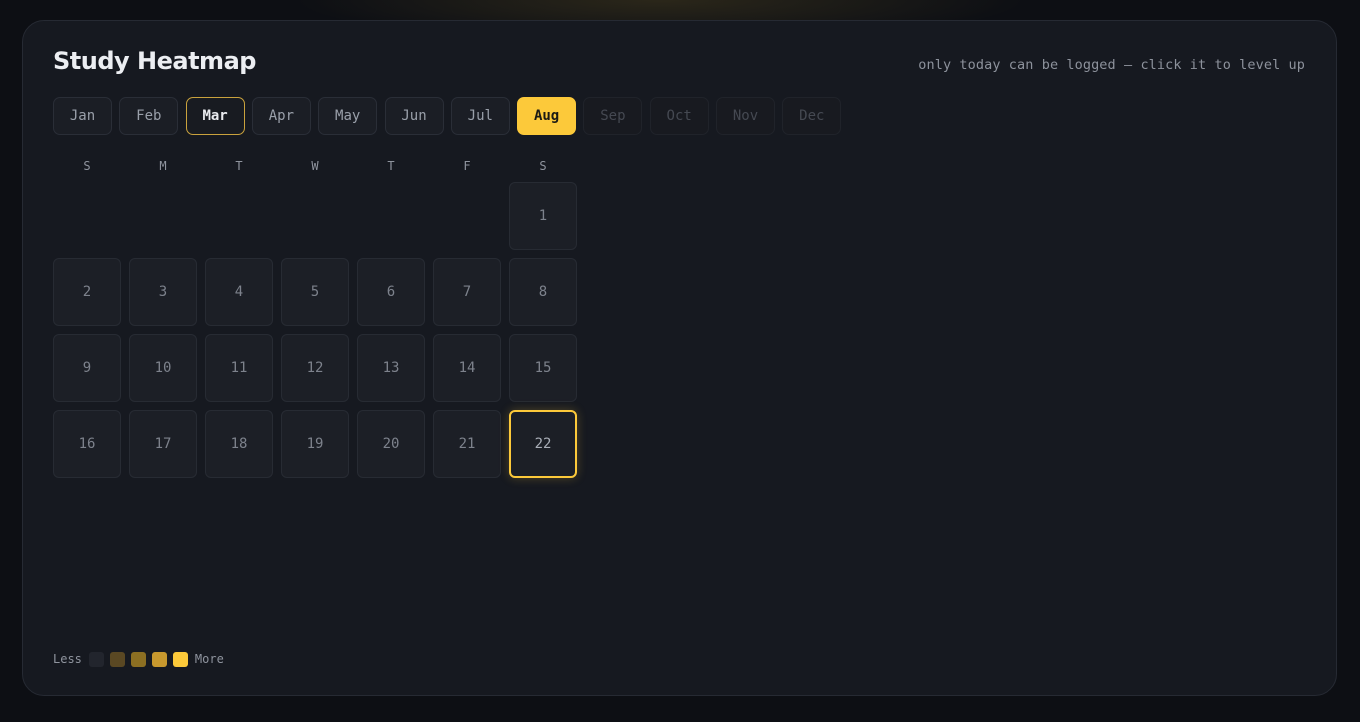 This screenshot has width=1360, height=722. I want to click on page-title: Study Heatmap, so click(154, 61).